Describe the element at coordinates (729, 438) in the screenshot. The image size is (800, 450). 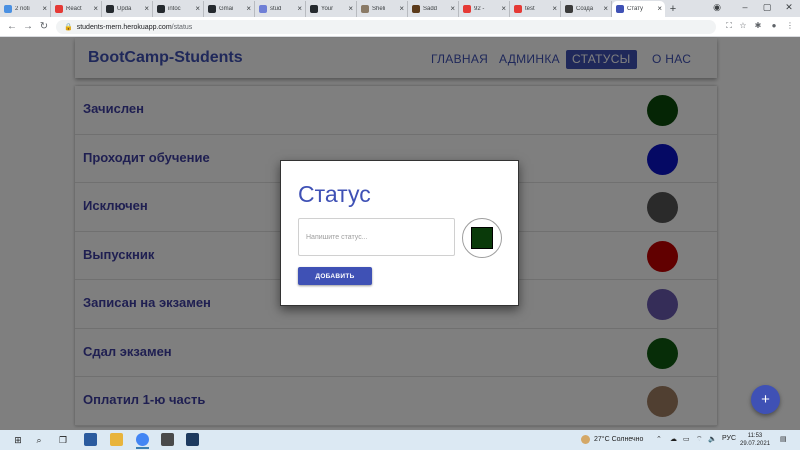
I see `language-indicator: РУС` at that location.